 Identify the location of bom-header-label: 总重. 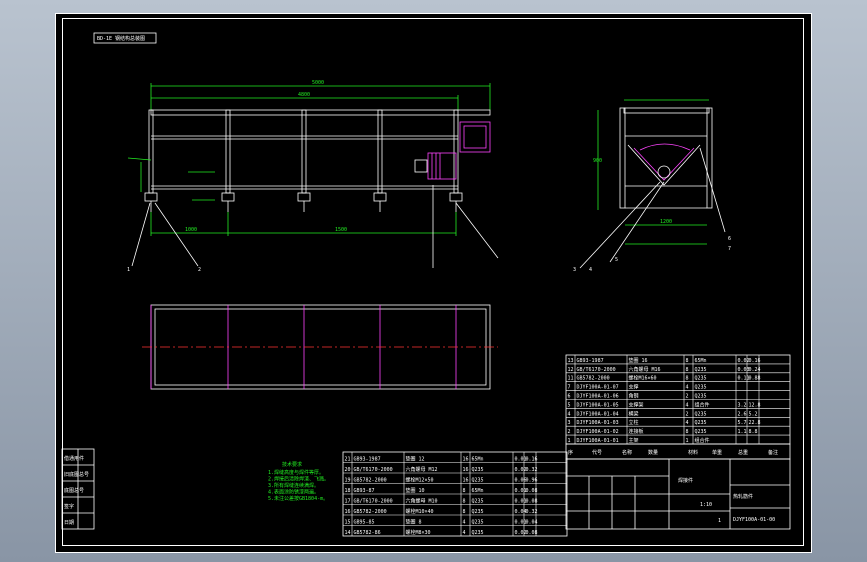
(743, 452).